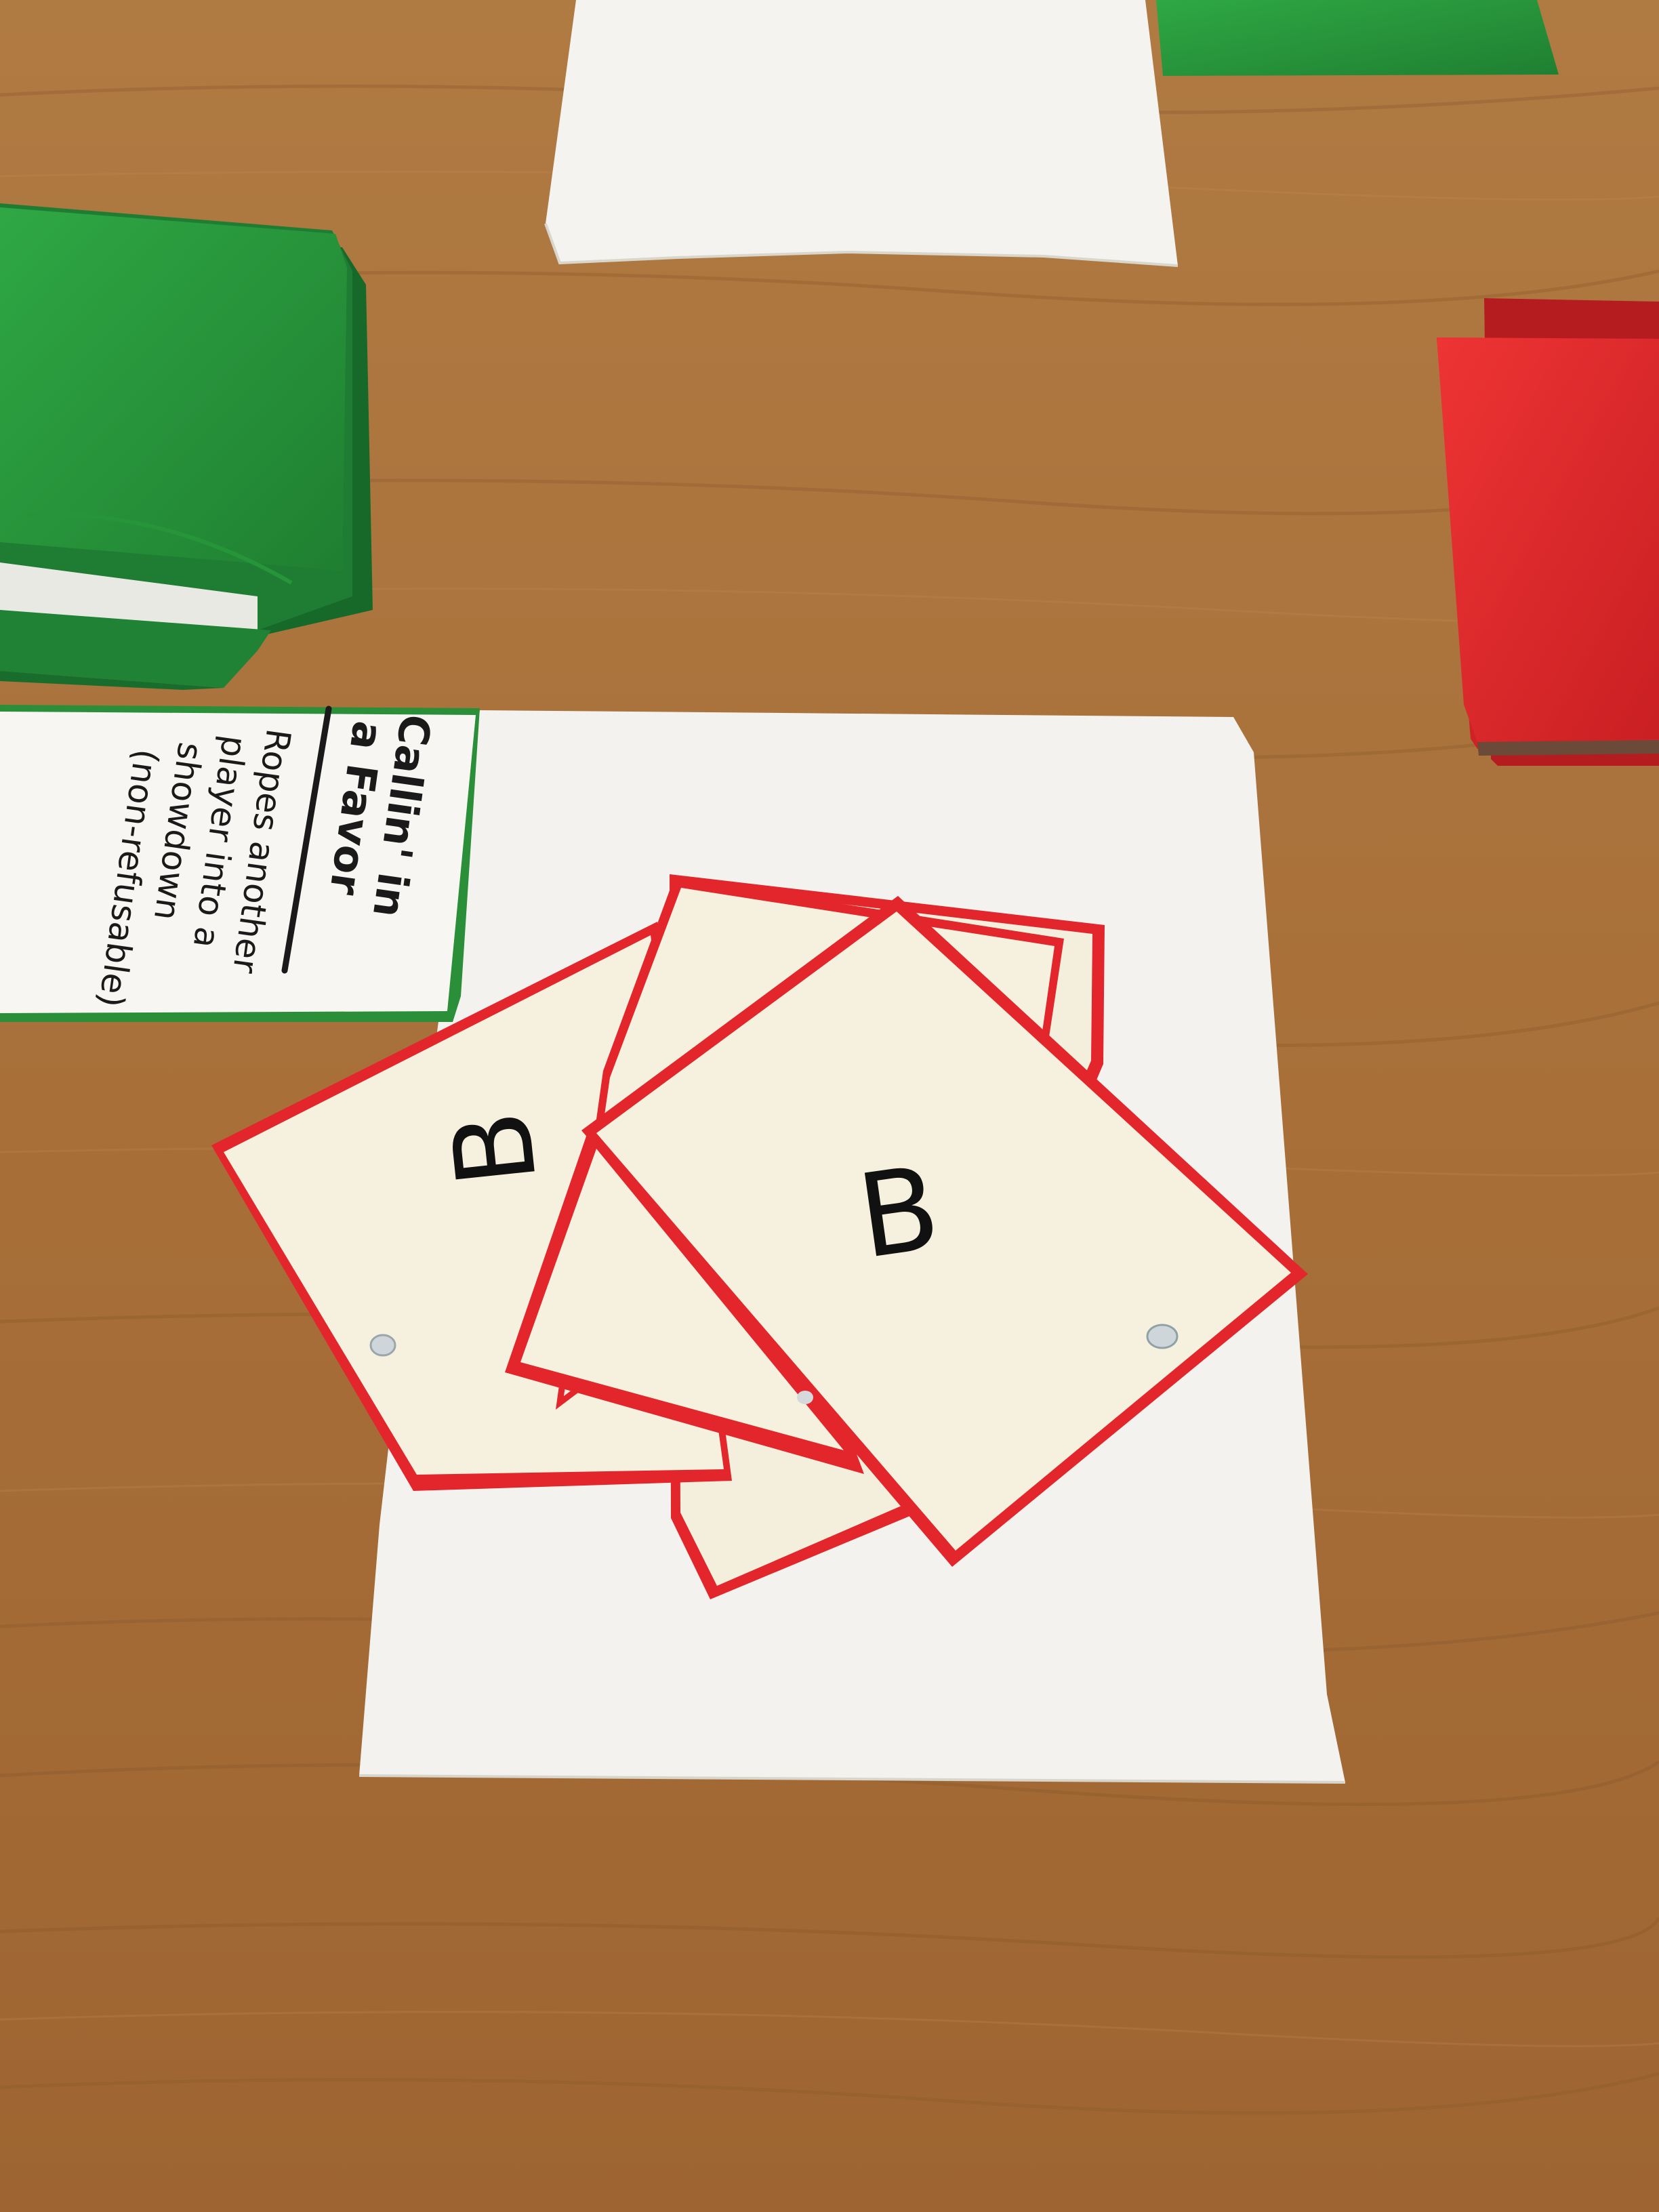 The image size is (1659, 2212). I want to click on top-paper-envelope, so click(862, 133).